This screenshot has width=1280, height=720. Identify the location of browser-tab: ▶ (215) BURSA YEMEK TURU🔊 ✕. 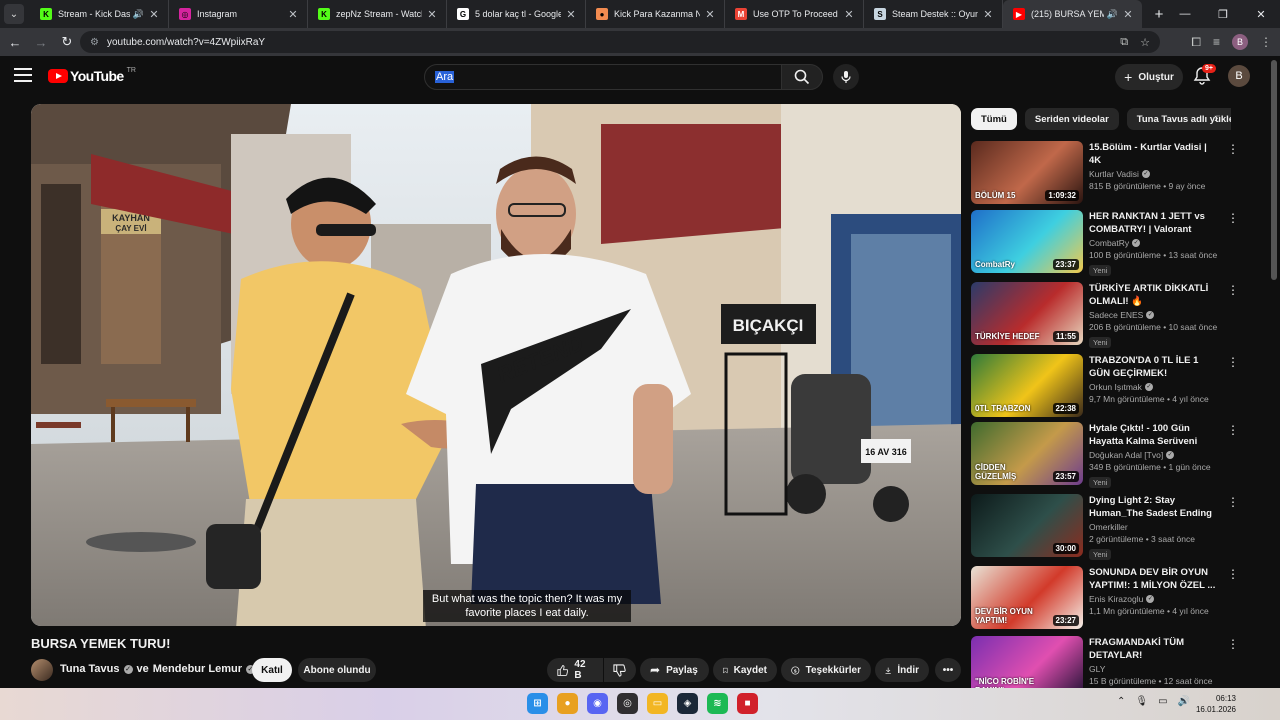
(1072, 14).